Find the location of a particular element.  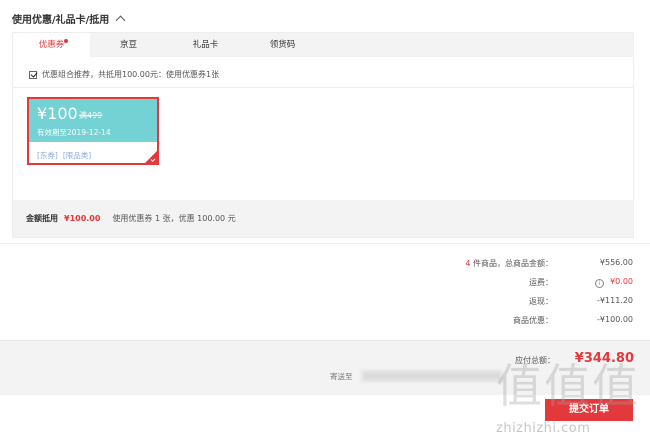

checkout-footer: 应付总额： ¥344.80 寄送至 is located at coordinates (325, 367).